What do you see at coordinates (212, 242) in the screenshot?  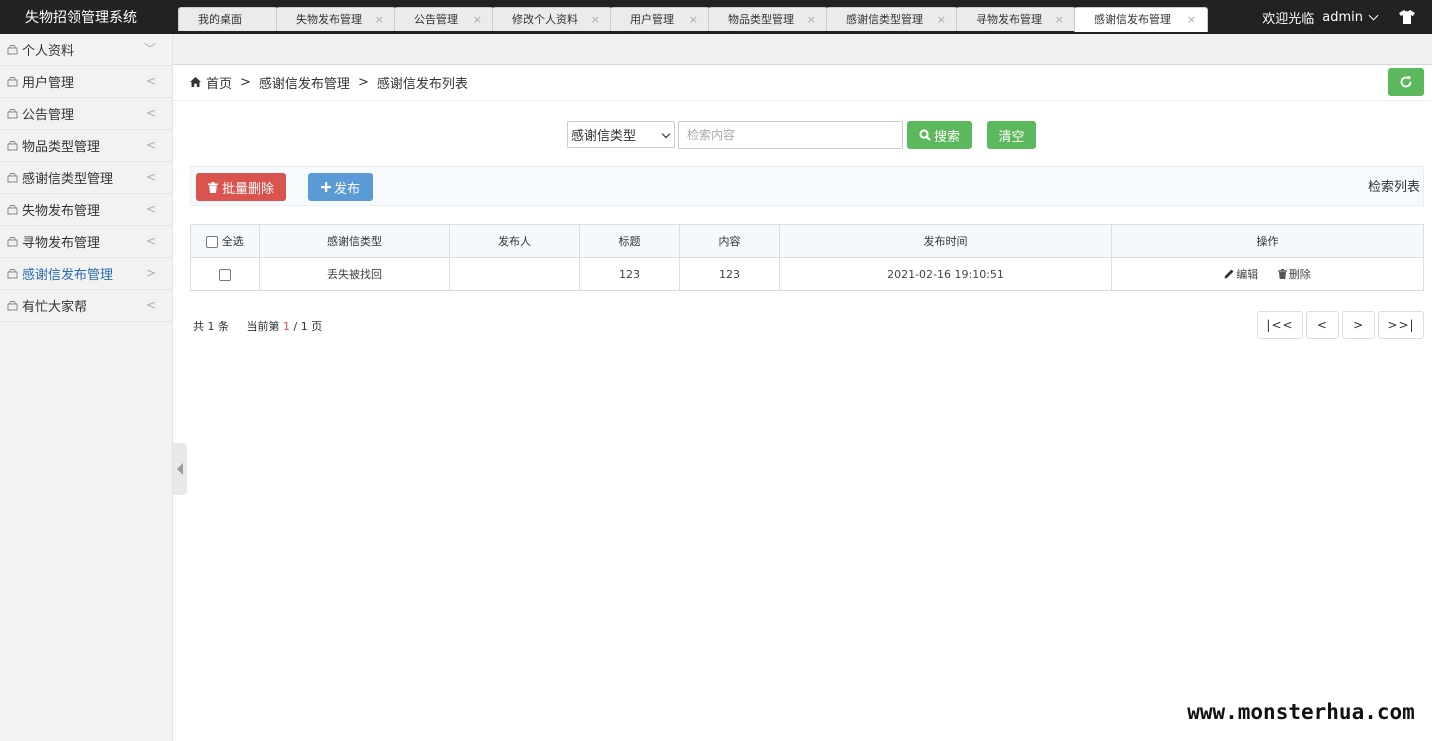 I see `select-all-checkbox` at bounding box center [212, 242].